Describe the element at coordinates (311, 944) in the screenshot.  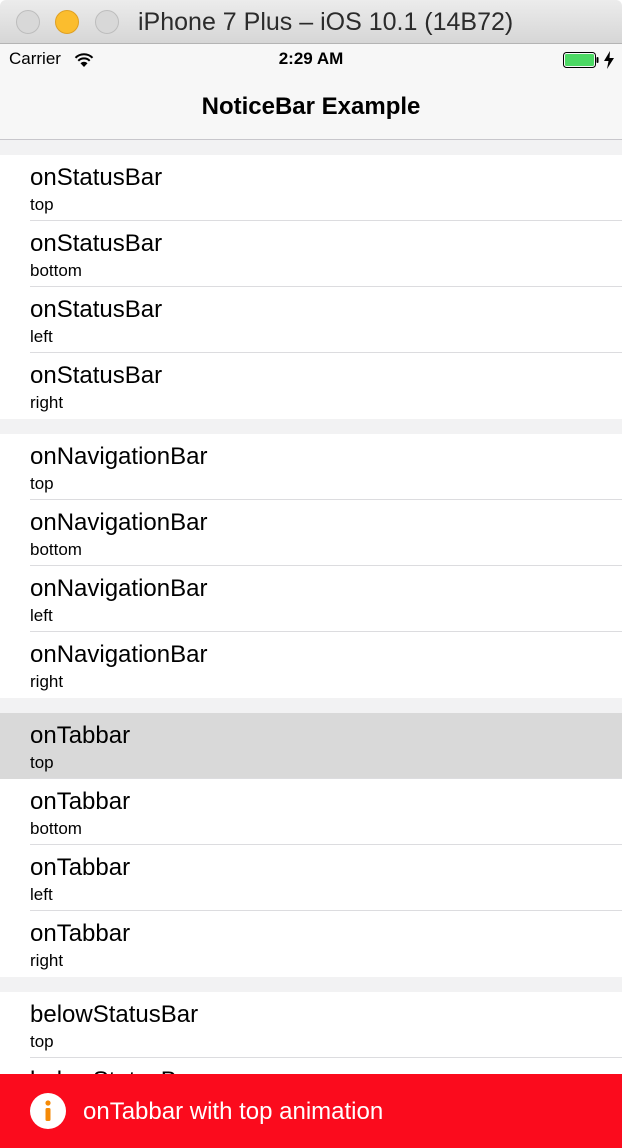
I see `table-row: onTabbar right` at that location.